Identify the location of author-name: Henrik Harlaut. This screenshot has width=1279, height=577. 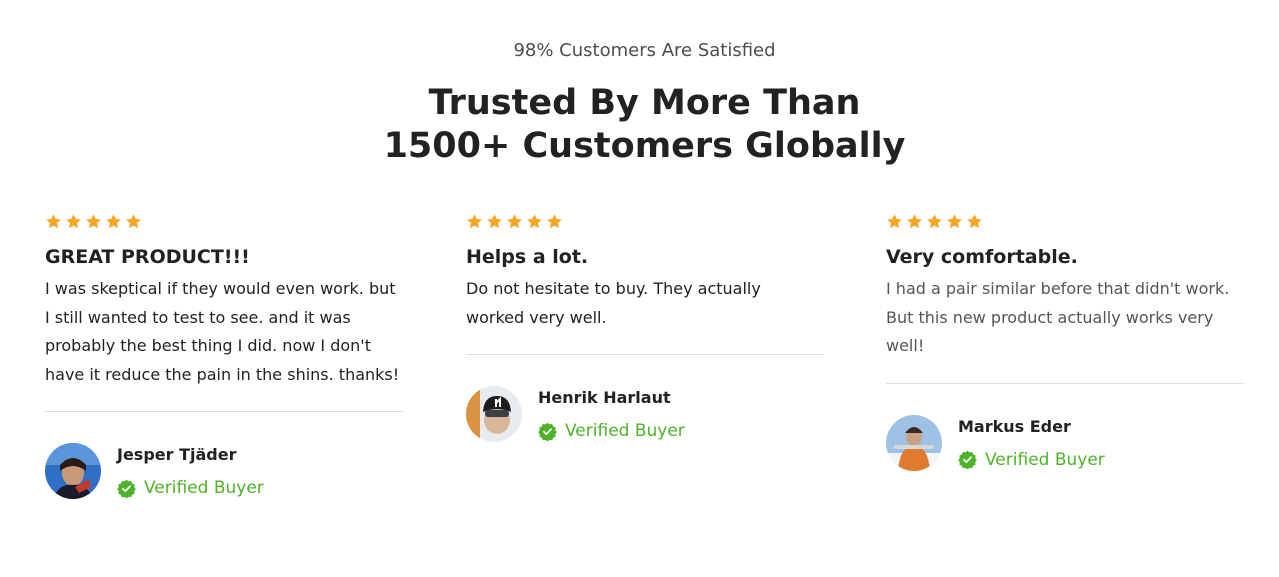
(604, 398).